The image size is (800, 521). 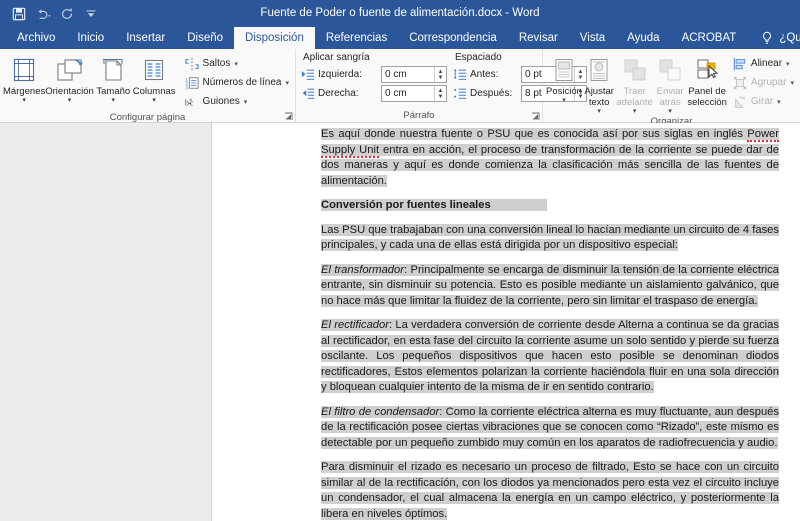 What do you see at coordinates (408, 74) in the screenshot?
I see `indent-left-input` at bounding box center [408, 74].